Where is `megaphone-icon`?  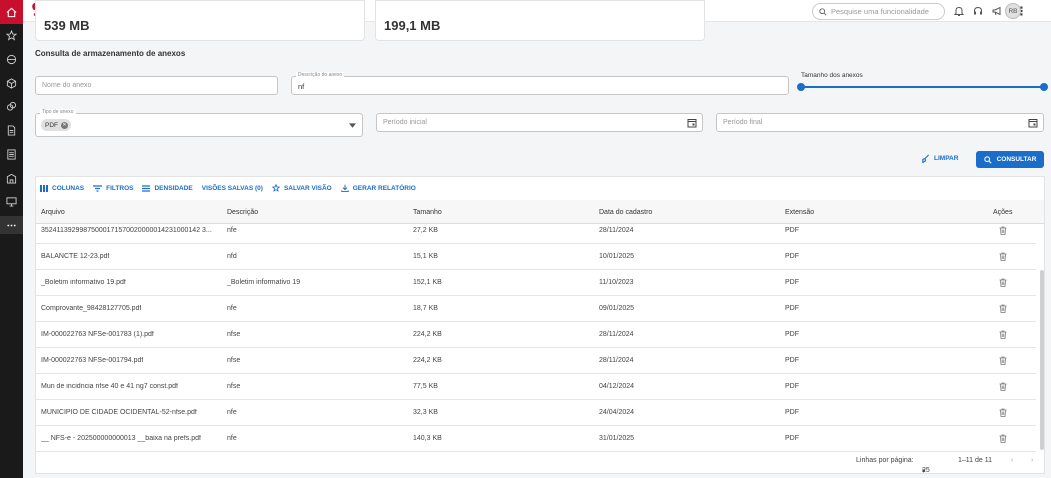
megaphone-icon is located at coordinates (997, 11).